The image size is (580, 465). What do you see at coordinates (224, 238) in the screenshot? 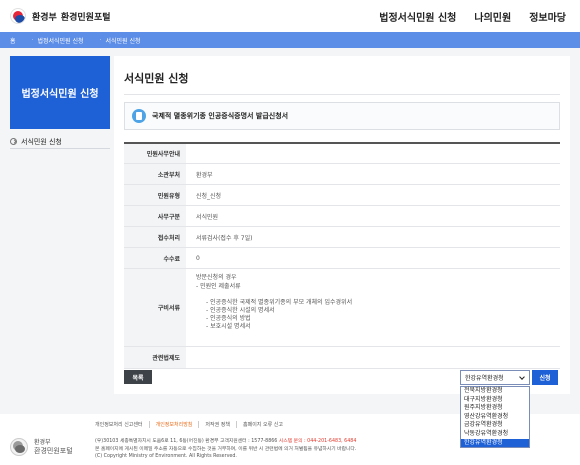
I see `row-value: 서류검사(접수 후 7일)` at bounding box center [224, 238].